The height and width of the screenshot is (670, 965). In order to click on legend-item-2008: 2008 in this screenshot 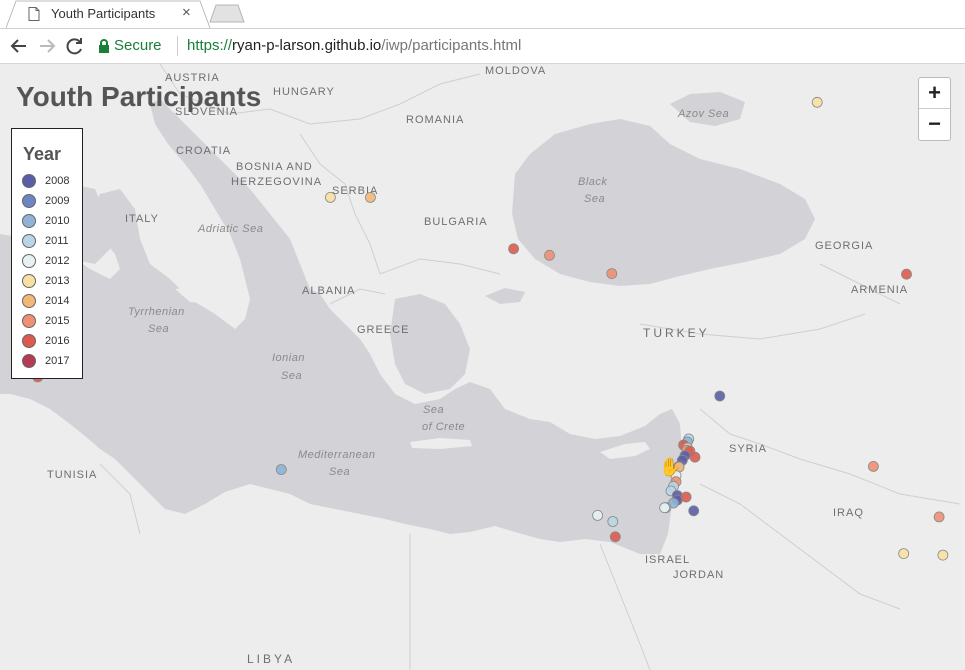, I will do `click(51, 182)`.